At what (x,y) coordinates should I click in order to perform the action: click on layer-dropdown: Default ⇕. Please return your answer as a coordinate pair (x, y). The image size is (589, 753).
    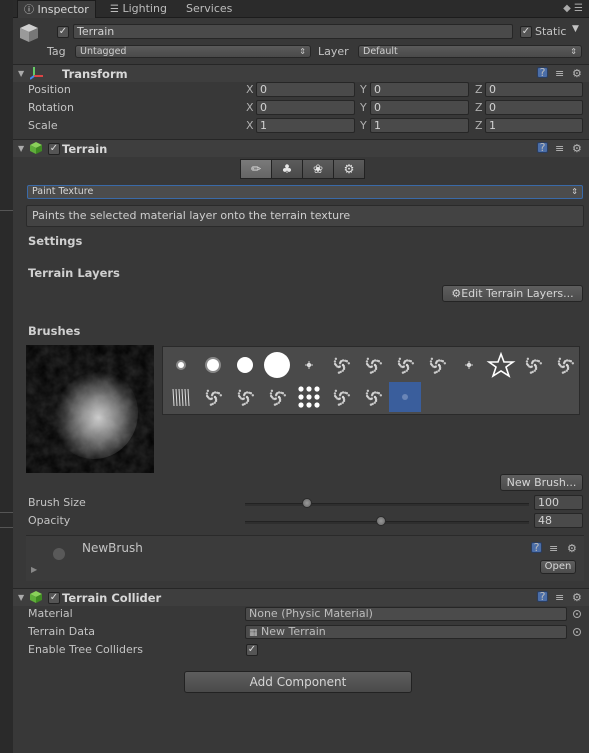
    Looking at the image, I should click on (470, 51).